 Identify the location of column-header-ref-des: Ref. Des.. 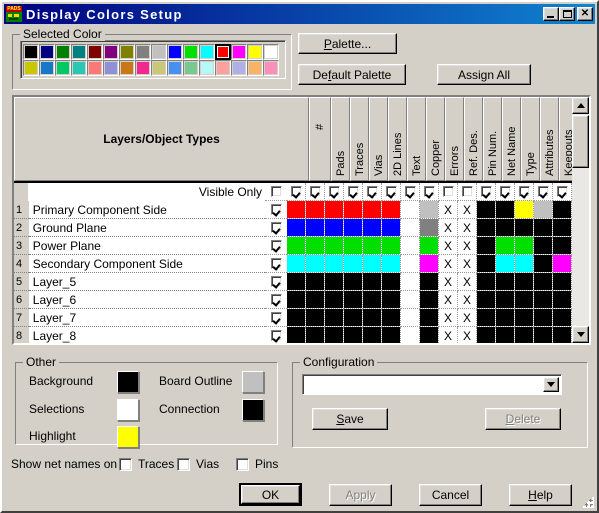
(473, 139).